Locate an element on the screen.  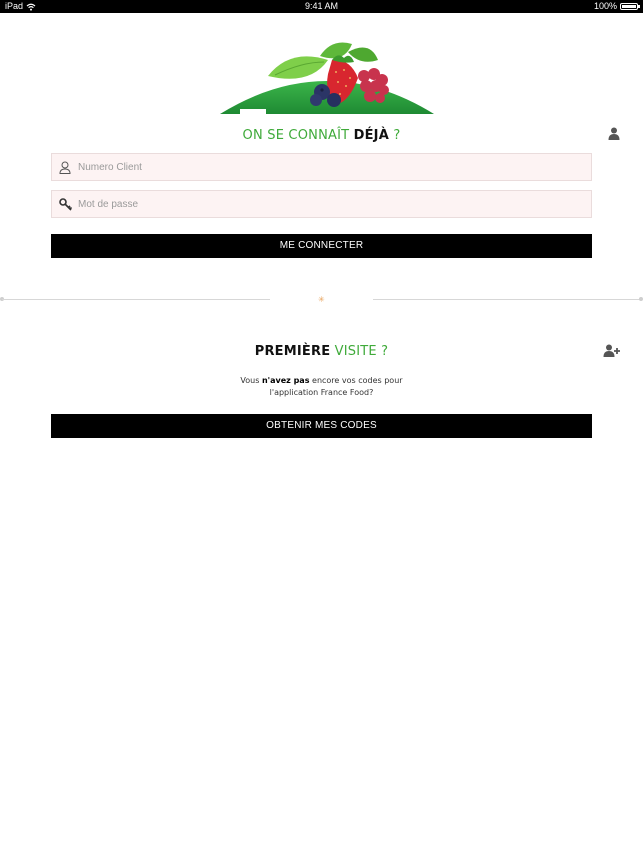
signup-title-part1: PREMIÈRE is located at coordinates (292, 351).